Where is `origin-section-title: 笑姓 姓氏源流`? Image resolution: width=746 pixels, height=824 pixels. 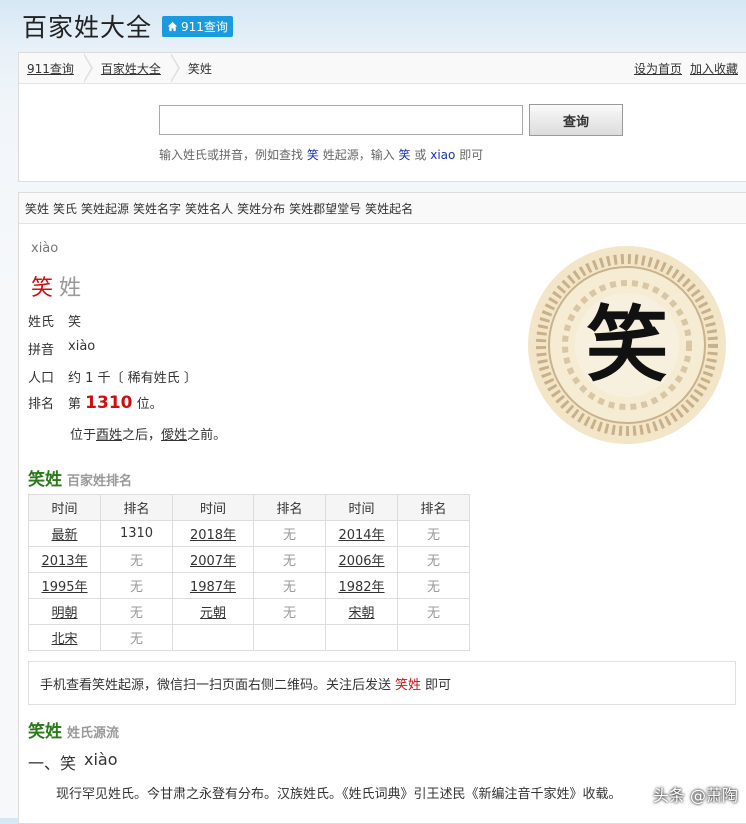
origin-section-title: 笑姓 姓氏源流 is located at coordinates (74, 732).